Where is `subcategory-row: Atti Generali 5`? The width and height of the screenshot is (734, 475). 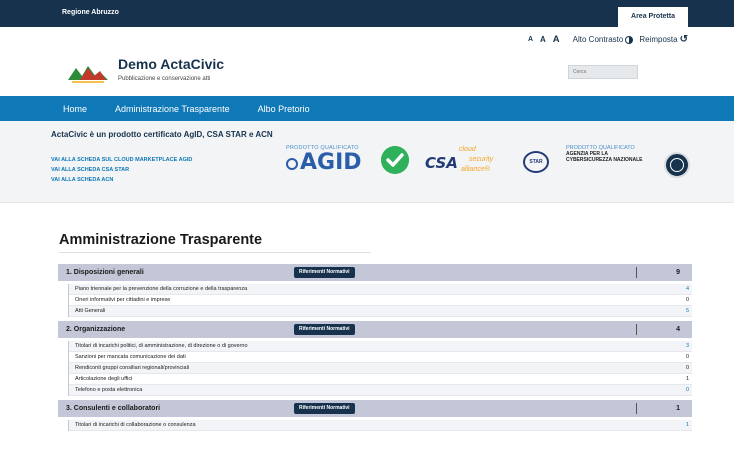
subcategory-row: Atti Generali 5 is located at coordinates (380, 311).